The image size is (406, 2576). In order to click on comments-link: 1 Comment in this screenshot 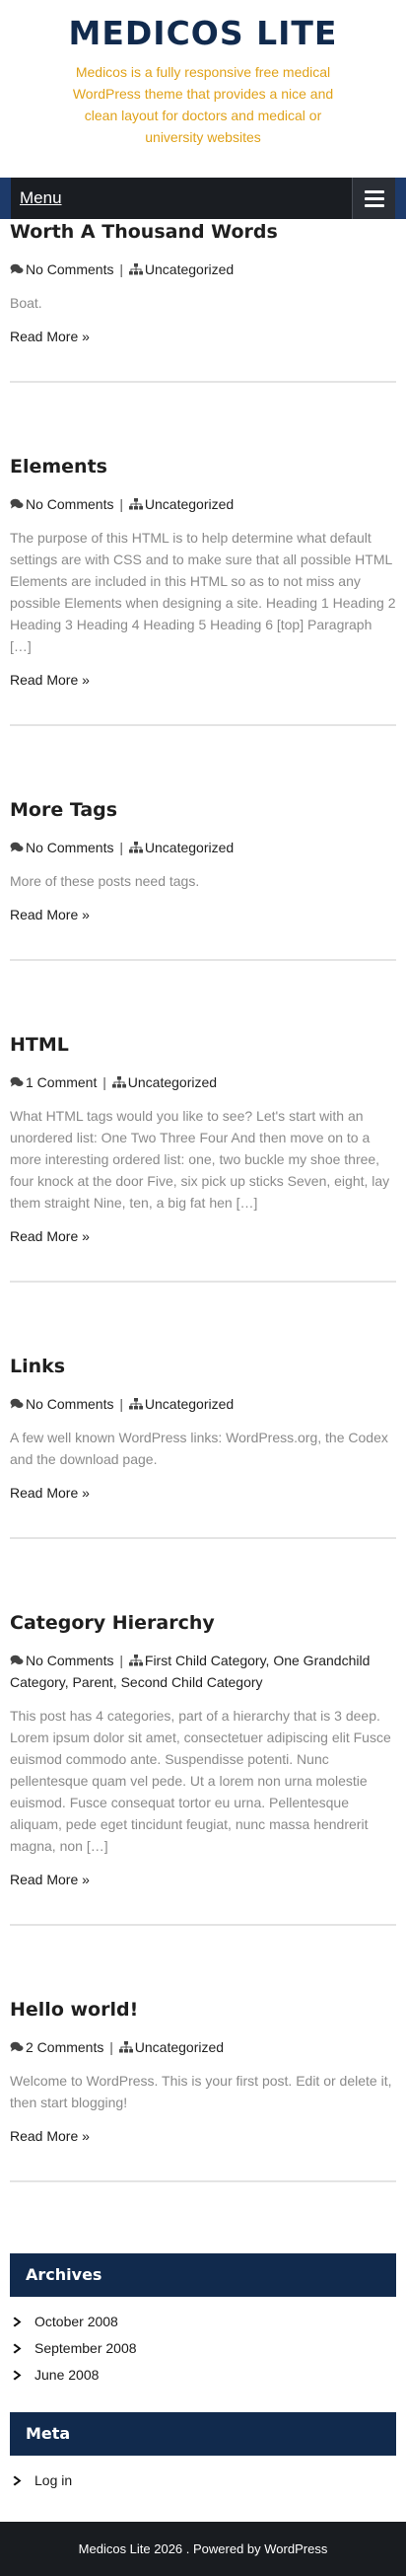, I will do `click(62, 1082)`.